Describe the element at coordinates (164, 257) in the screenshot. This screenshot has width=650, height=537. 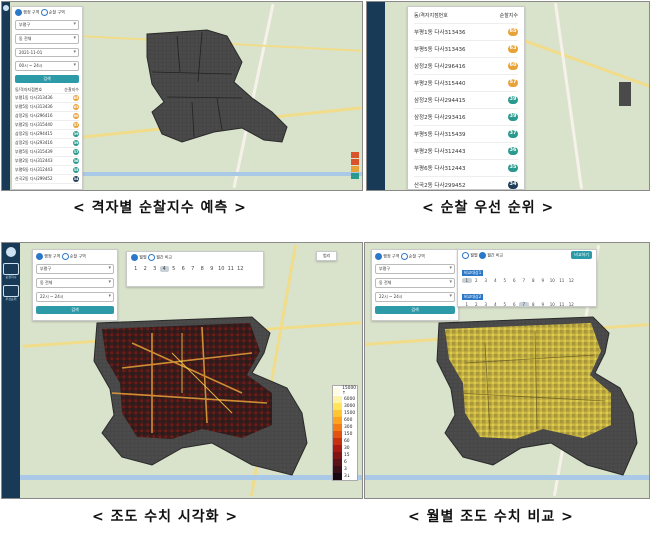
I see `radio-compare-label: 월간 비교` at that location.